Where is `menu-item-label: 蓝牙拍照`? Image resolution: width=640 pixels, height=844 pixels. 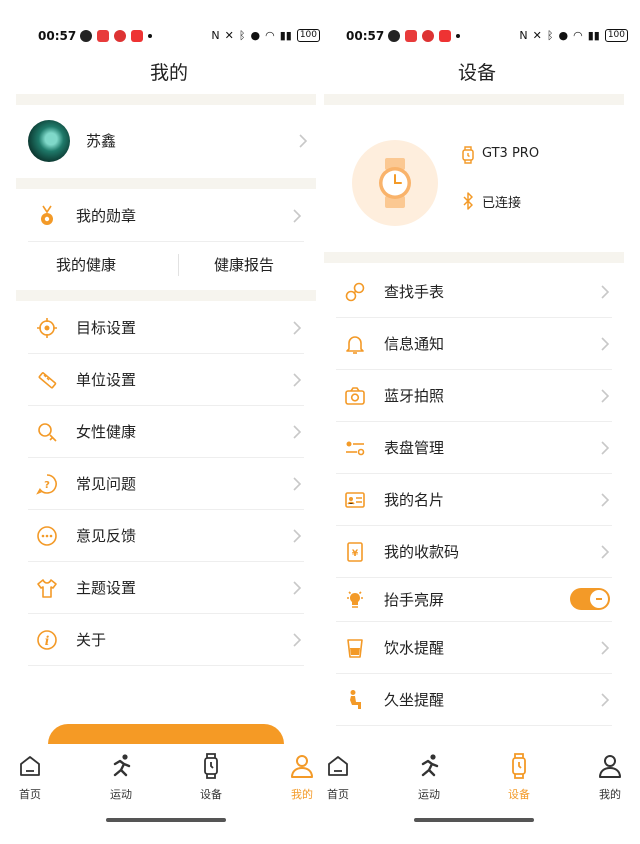 menu-item-label: 蓝牙拍照 is located at coordinates (414, 396).